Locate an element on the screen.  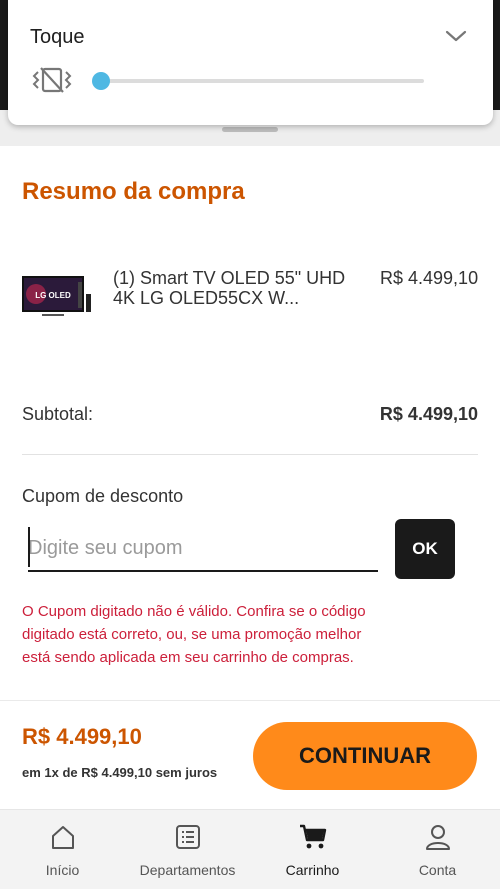
continue-button: CONTINUAR is located at coordinates (365, 756).